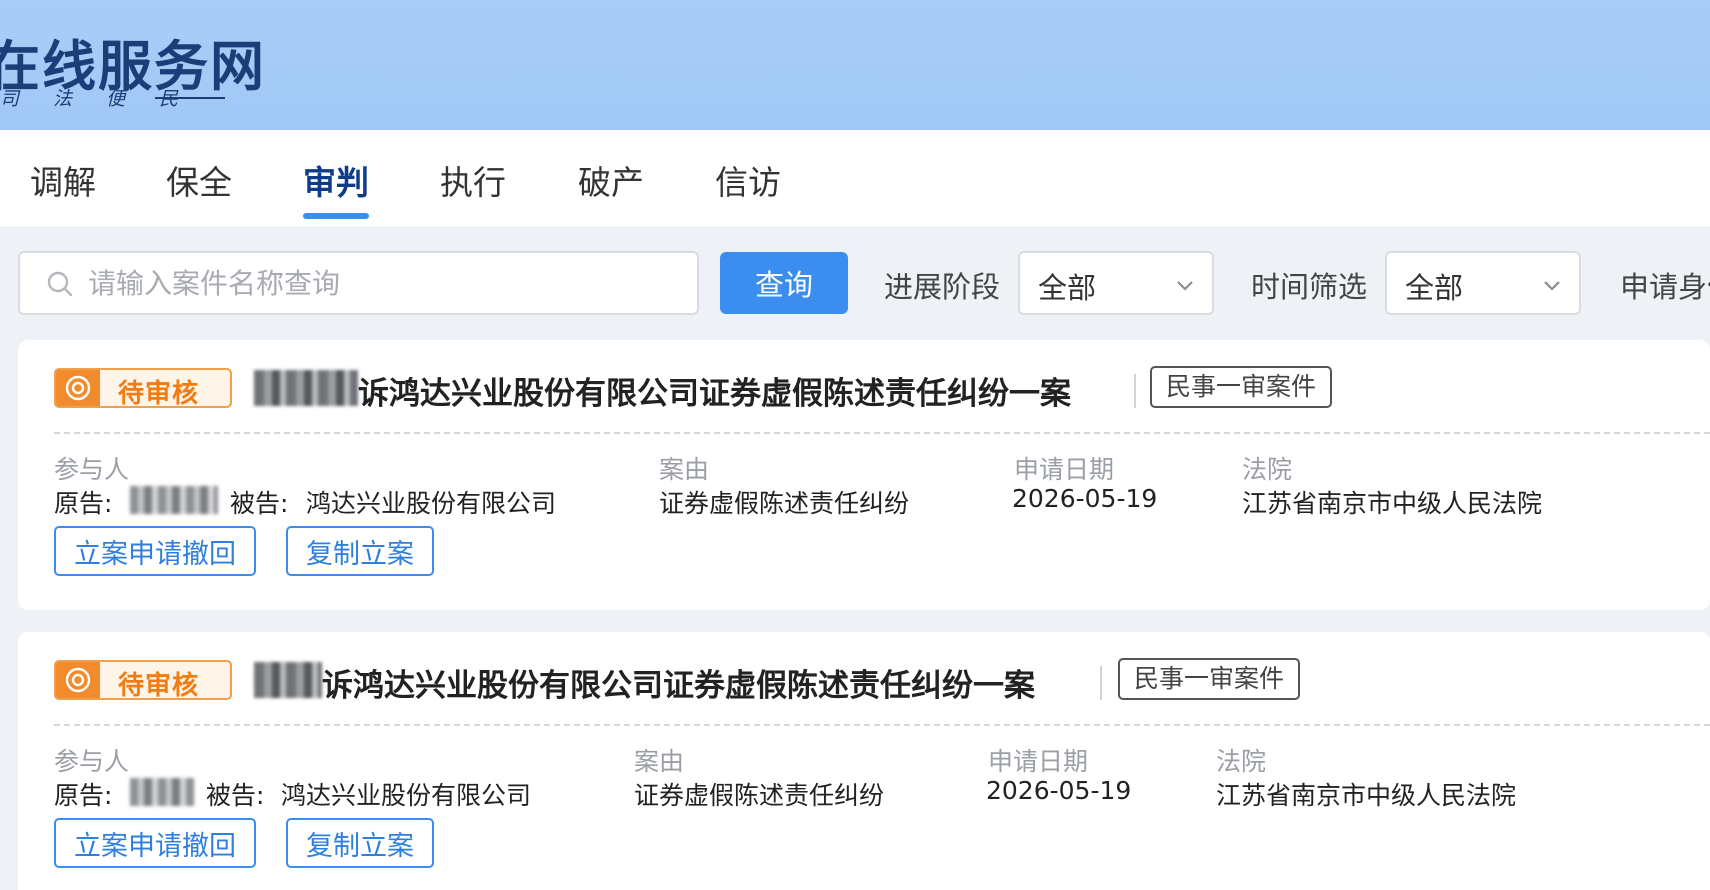 This screenshot has width=1710, height=890. Describe the element at coordinates (1665, 287) in the screenshot. I see `identity-filter-label: 申请身份` at that location.